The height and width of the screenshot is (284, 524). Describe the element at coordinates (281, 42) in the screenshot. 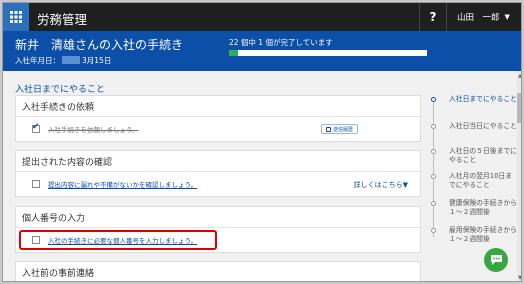

I see `progress-text: 22 個中 1 個が完了しています` at that location.